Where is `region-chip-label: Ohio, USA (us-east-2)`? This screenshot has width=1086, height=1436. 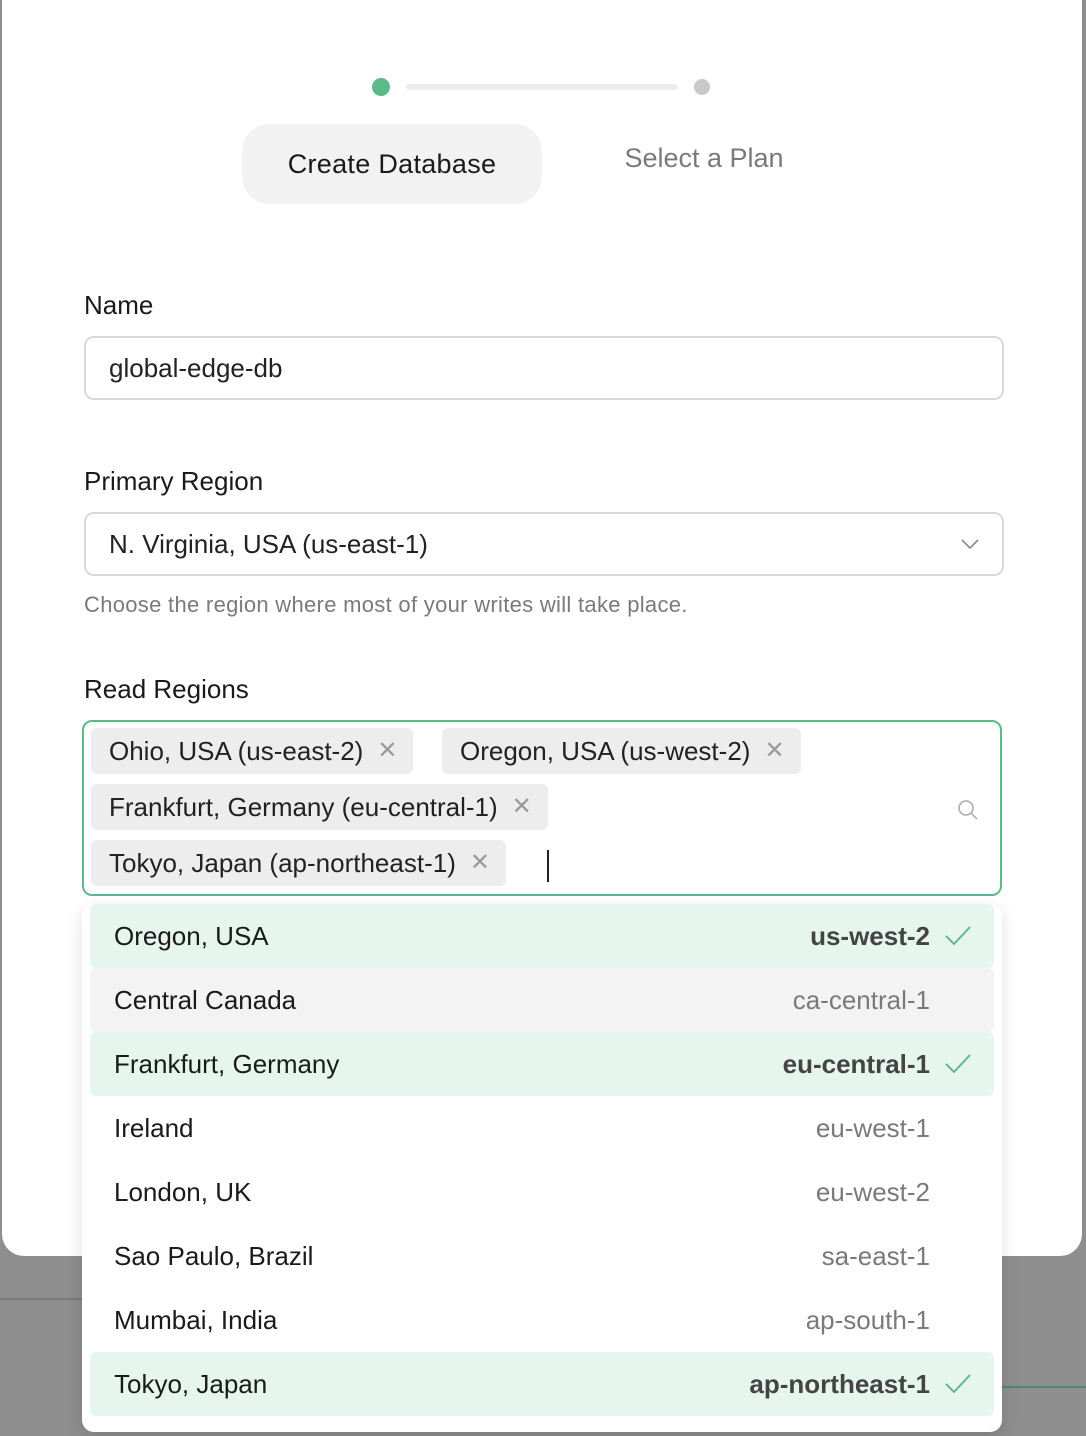 region-chip-label: Ohio, USA (us-east-2) is located at coordinates (236, 750).